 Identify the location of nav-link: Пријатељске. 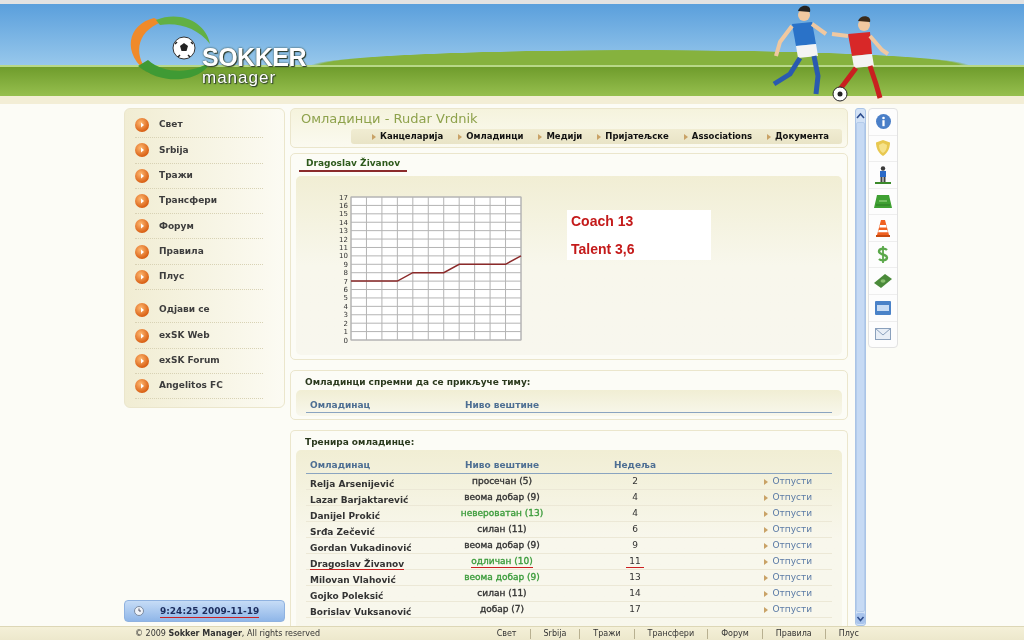
(633, 136).